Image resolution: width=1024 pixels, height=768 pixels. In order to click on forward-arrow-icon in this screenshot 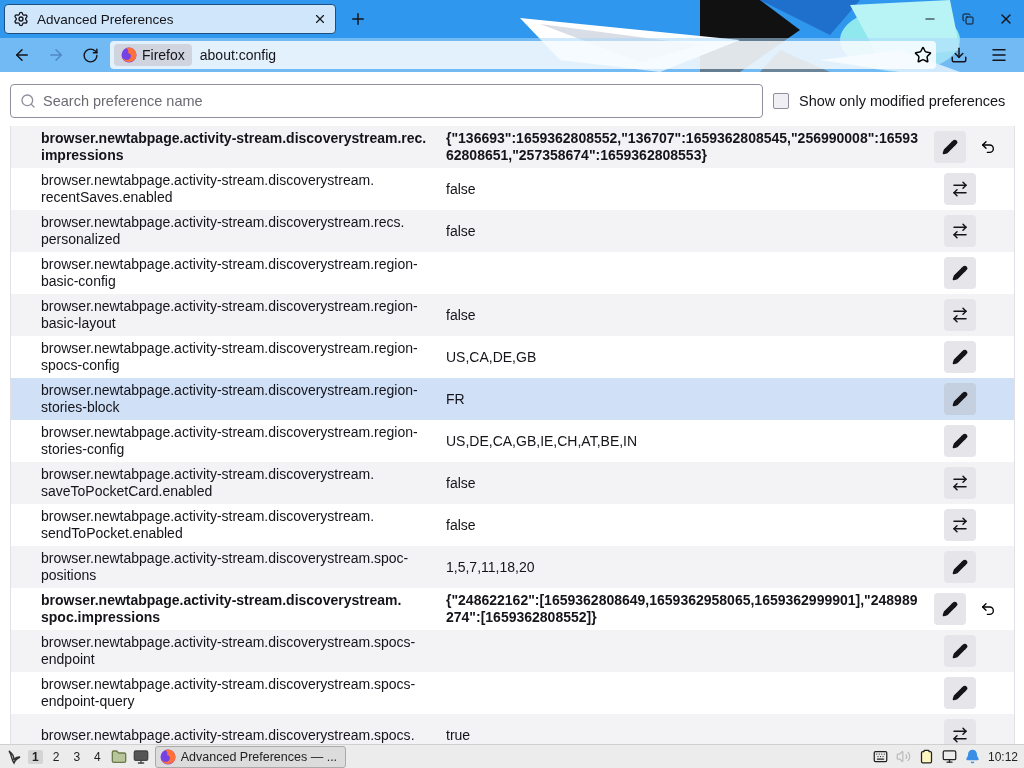, I will do `click(56, 55)`.